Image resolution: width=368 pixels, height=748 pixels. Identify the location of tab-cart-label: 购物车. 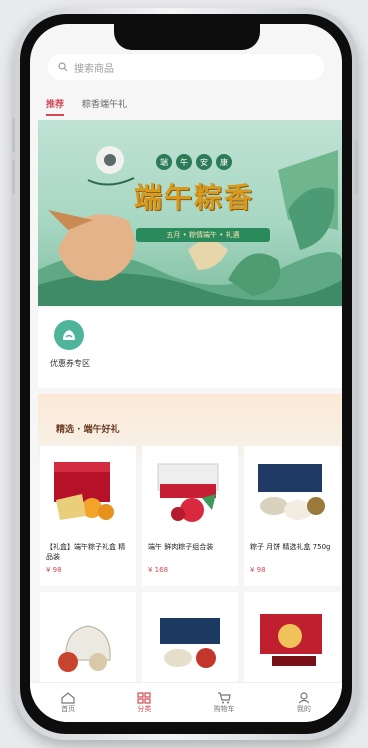
(224, 708).